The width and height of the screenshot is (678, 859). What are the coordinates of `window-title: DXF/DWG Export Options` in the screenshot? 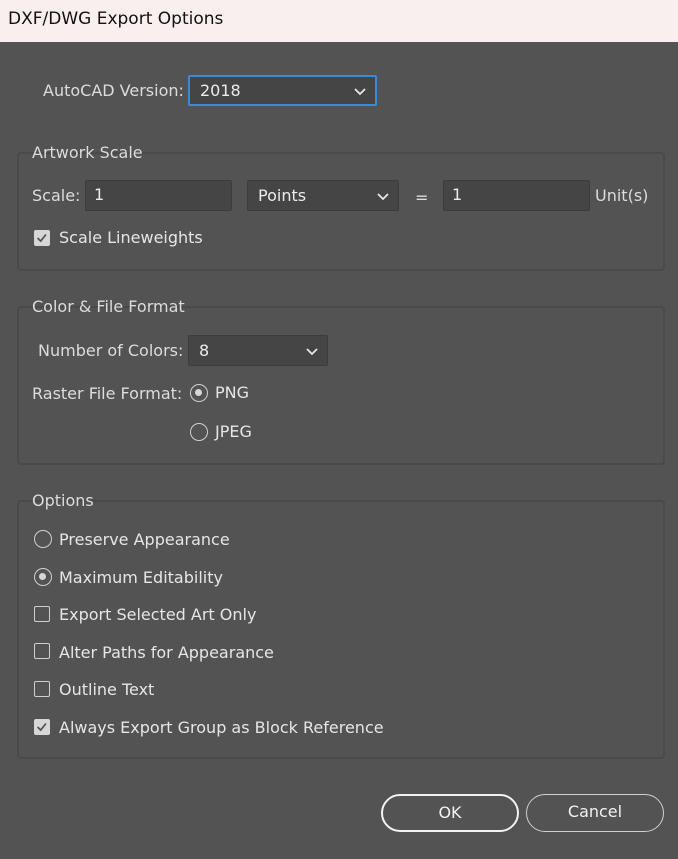 It's located at (116, 19).